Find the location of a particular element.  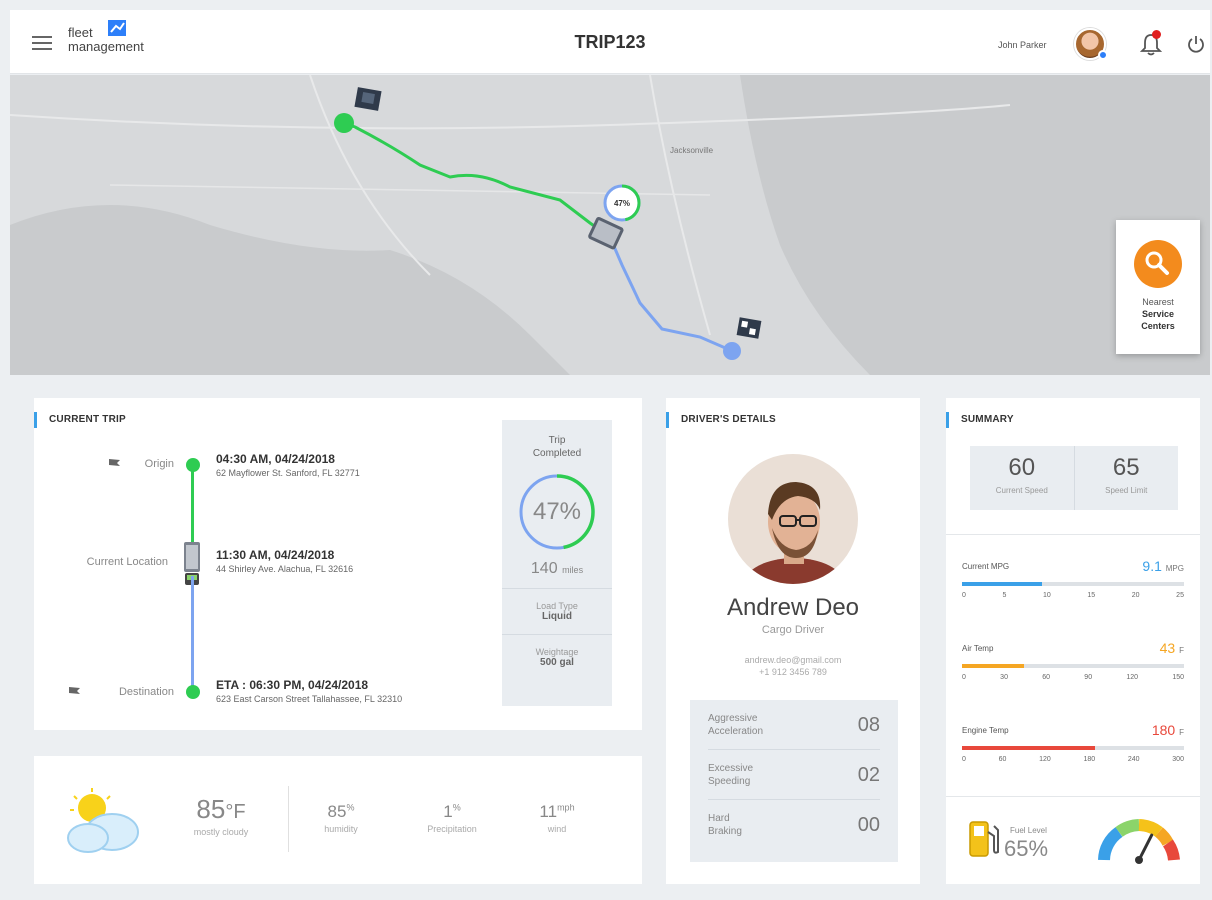

tick-label: 30 is located at coordinates (1004, 677).